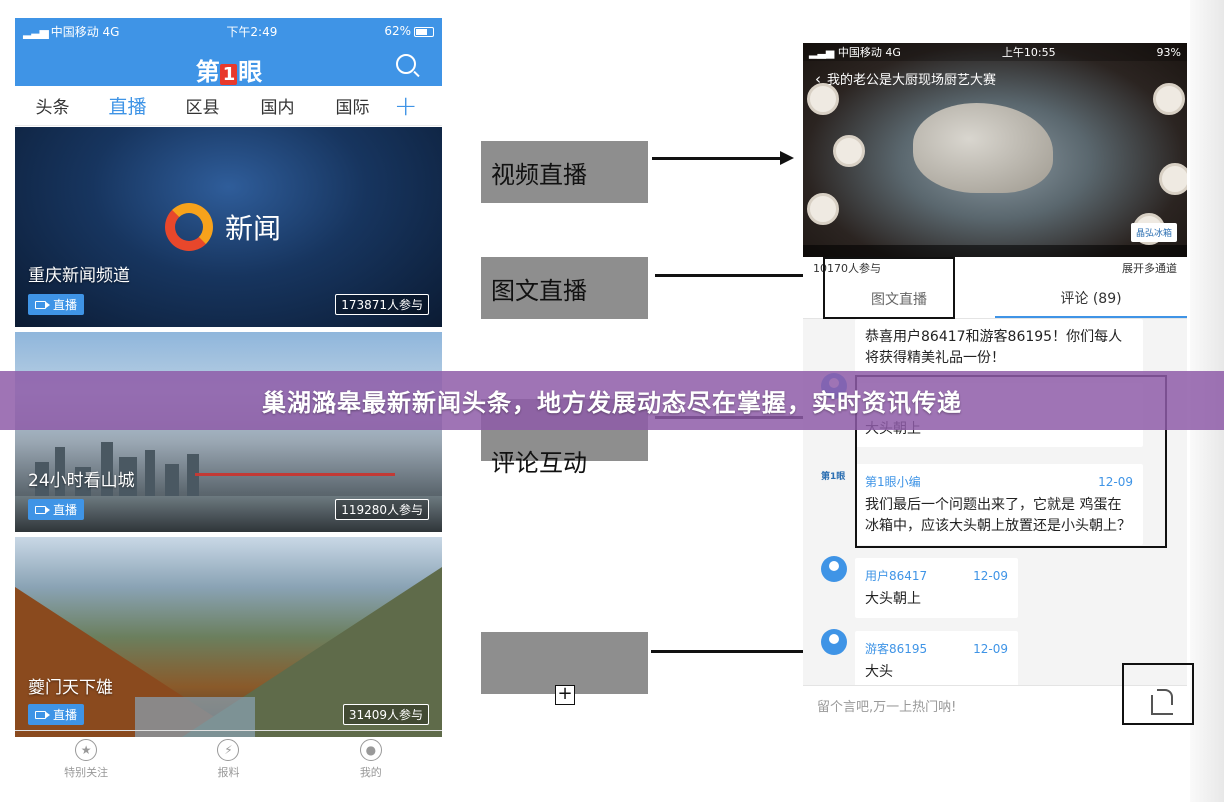 The height and width of the screenshot is (802, 1224). Describe the element at coordinates (564, 172) in the screenshot. I see `label-video-live: 视频直播` at that location.